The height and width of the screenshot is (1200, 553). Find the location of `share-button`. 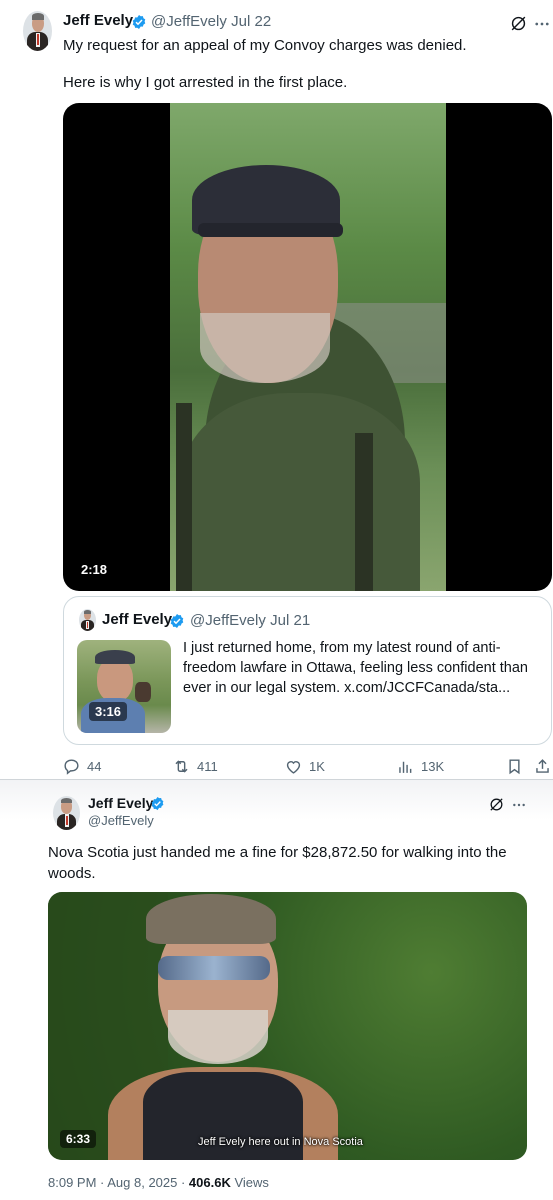

share-button is located at coordinates (542, 766).